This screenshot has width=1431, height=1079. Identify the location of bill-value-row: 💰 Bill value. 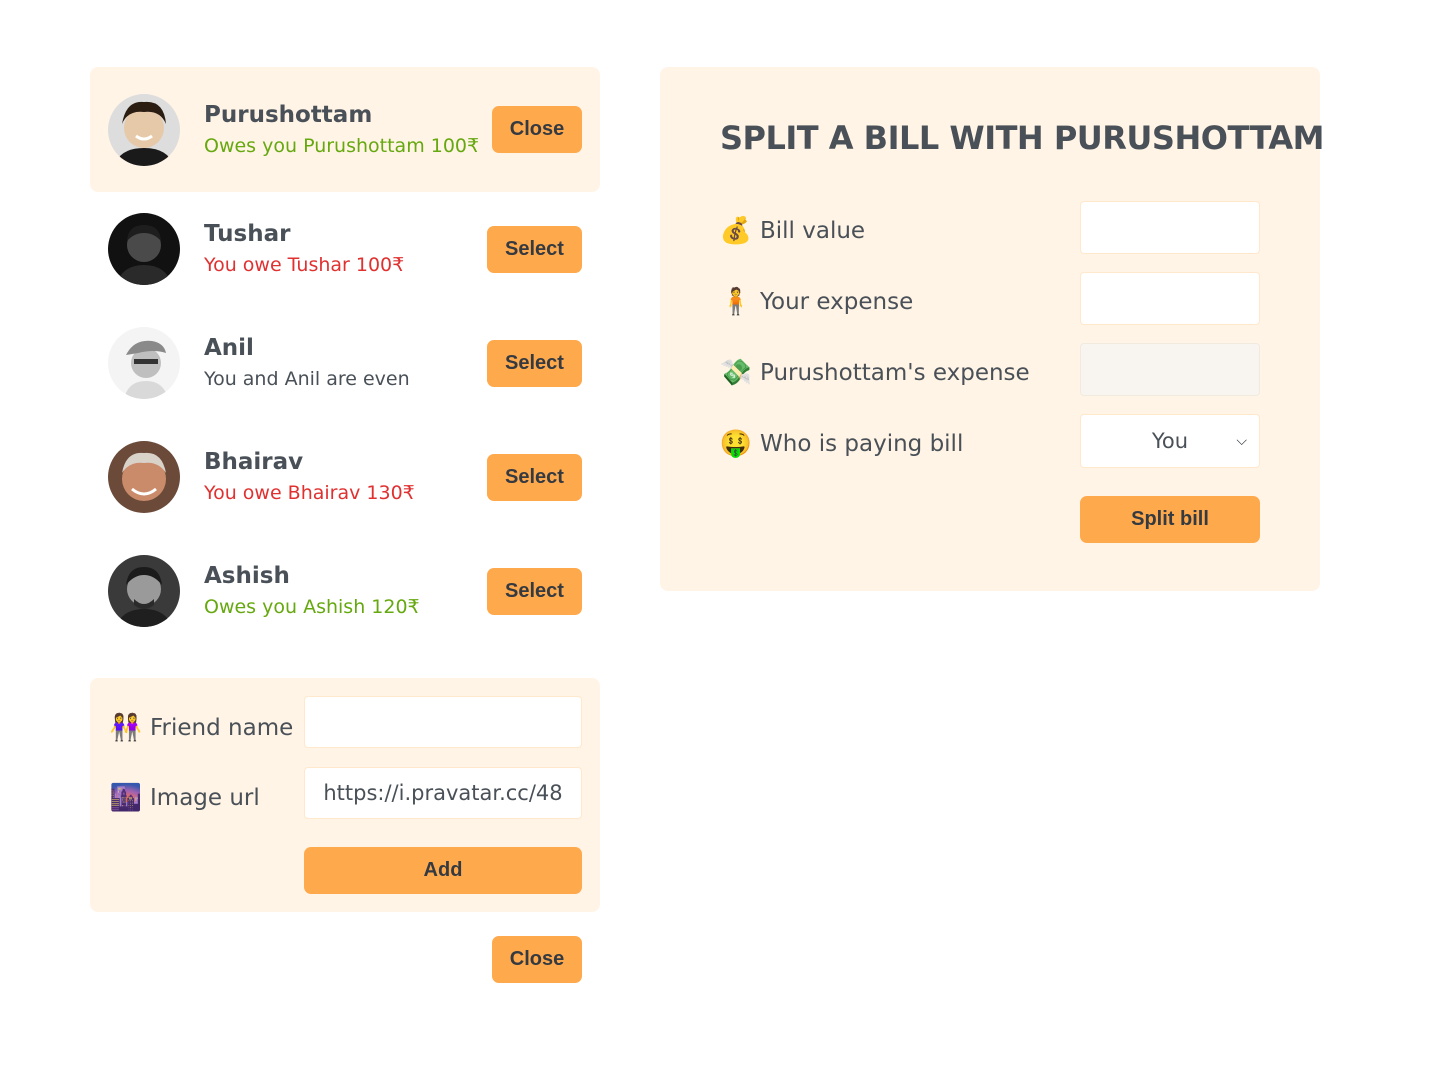
(792, 231).